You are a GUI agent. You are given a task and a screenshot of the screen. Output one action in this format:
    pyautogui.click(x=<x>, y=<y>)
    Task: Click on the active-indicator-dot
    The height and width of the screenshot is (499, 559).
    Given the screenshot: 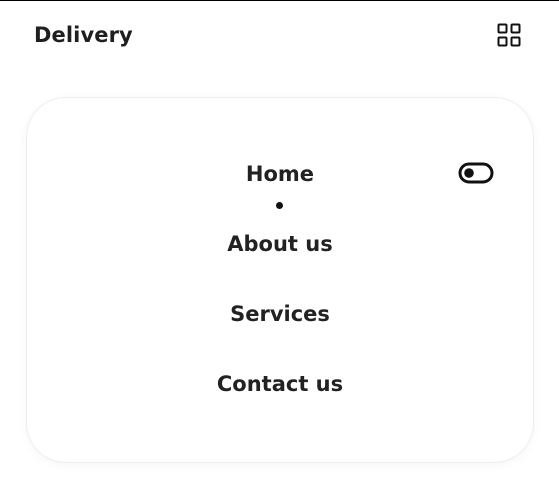 What is the action you would take?
    pyautogui.click(x=279, y=205)
    